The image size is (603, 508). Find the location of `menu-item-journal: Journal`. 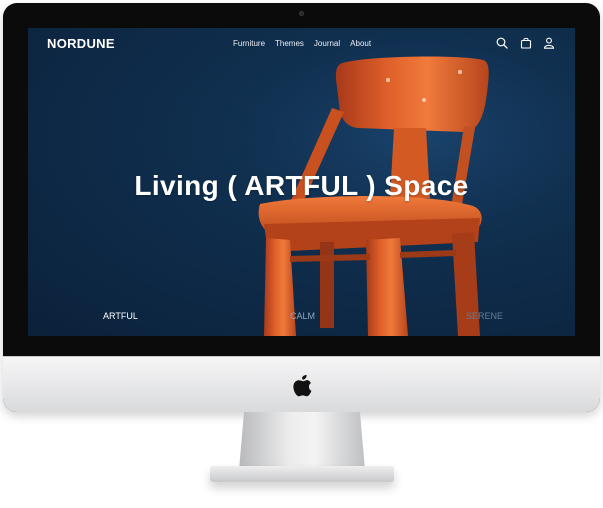

menu-item-journal: Journal is located at coordinates (327, 43).